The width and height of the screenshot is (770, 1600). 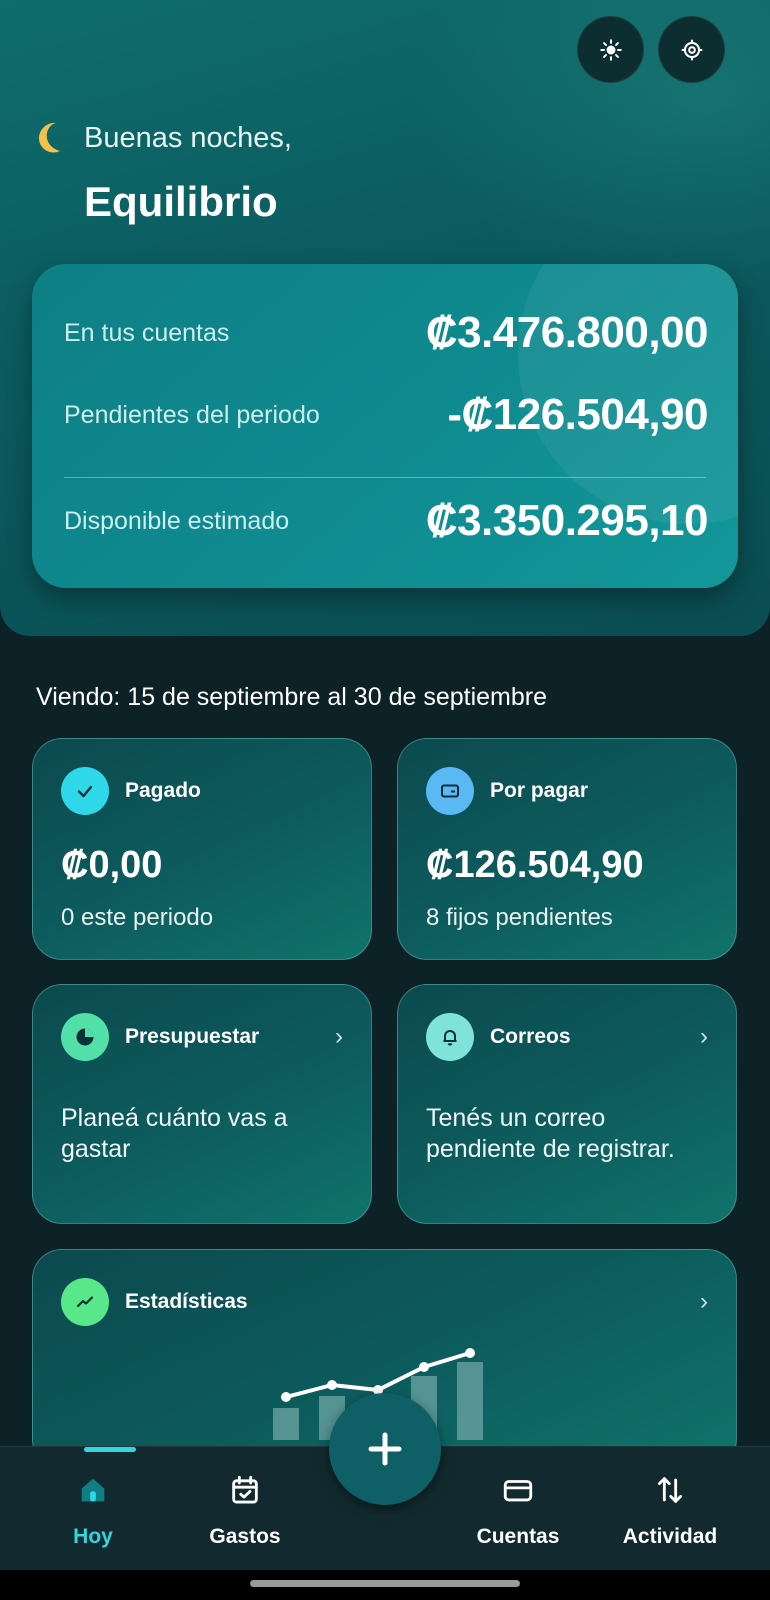 I want to click on nav-label-actividad: Actividad, so click(x=670, y=1536).